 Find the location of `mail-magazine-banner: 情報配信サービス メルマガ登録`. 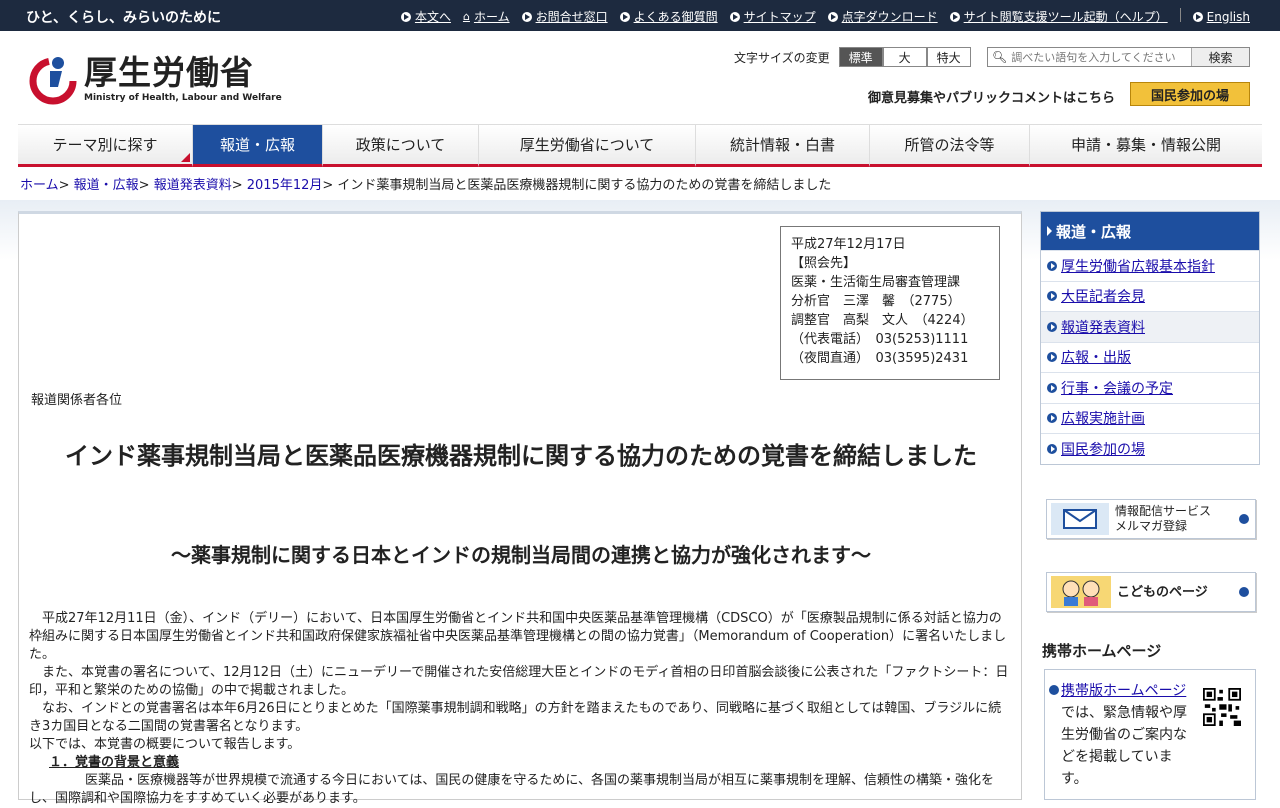

mail-magazine-banner: 情報配信サービス メルマガ登録 is located at coordinates (1151, 519).